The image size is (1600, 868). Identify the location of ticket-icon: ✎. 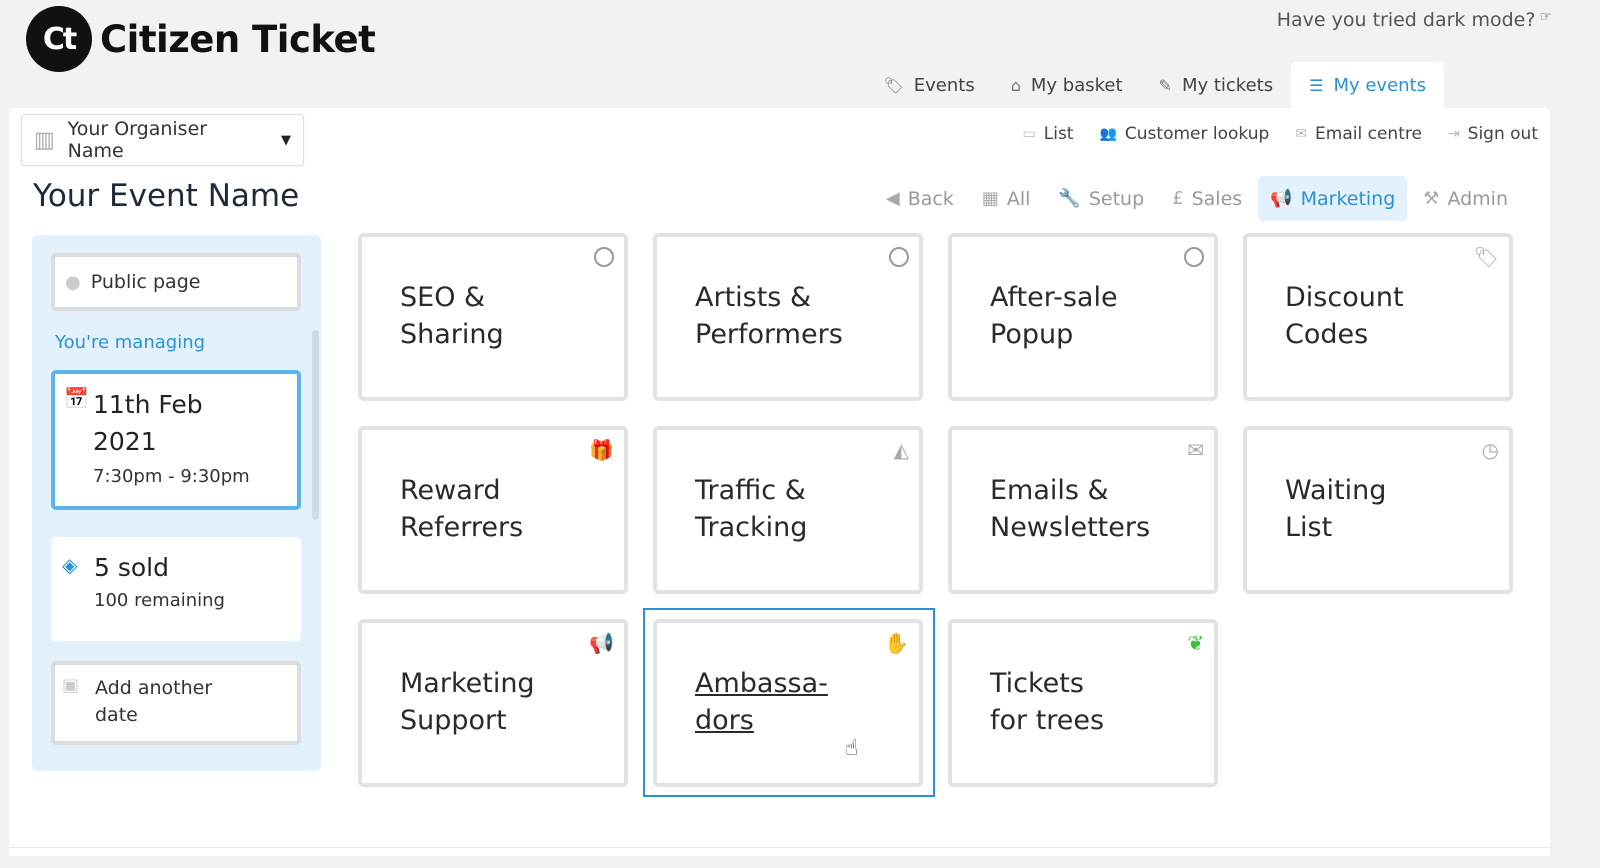
(1165, 85).